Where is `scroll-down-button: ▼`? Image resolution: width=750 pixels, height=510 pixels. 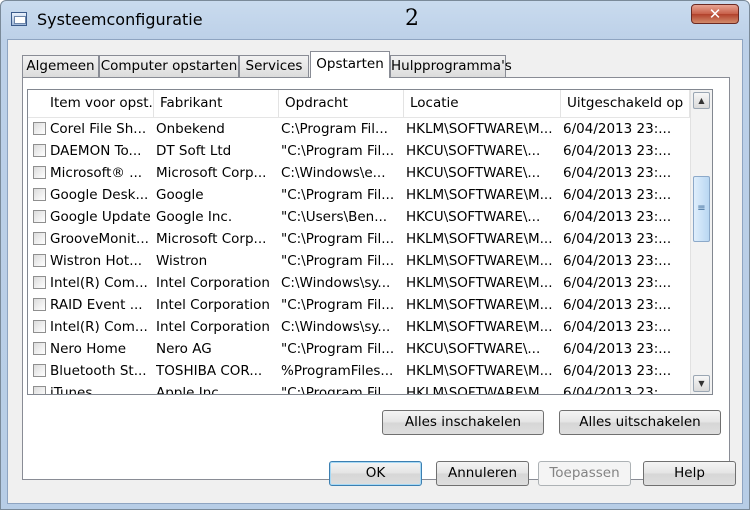 scroll-down-button: ▼ is located at coordinates (701, 383).